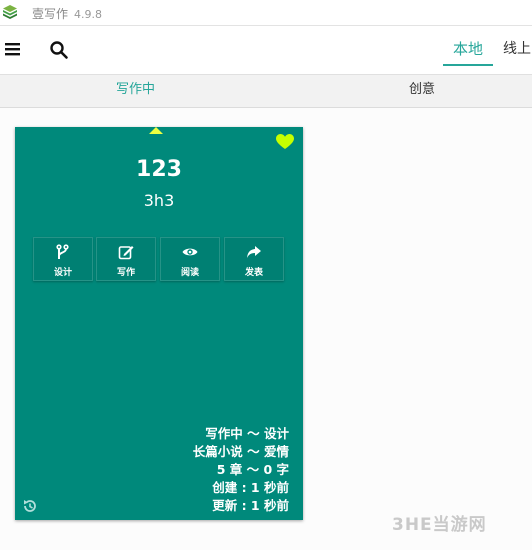 The height and width of the screenshot is (550, 532). Describe the element at coordinates (88, 14) in the screenshot. I see `app-version: 4.9.8` at that location.